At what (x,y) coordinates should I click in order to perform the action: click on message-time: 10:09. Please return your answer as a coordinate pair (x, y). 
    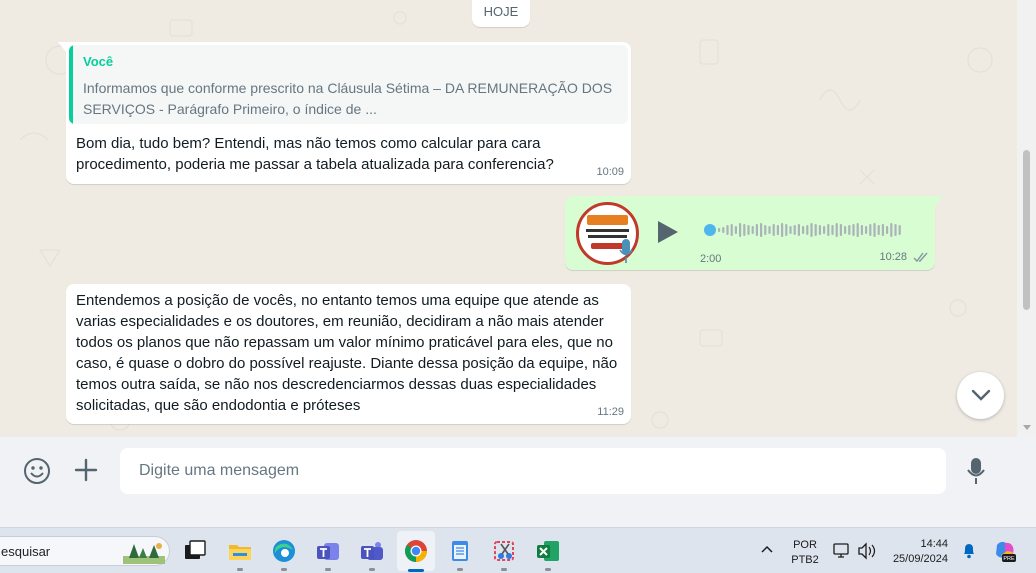
    Looking at the image, I should click on (610, 172).